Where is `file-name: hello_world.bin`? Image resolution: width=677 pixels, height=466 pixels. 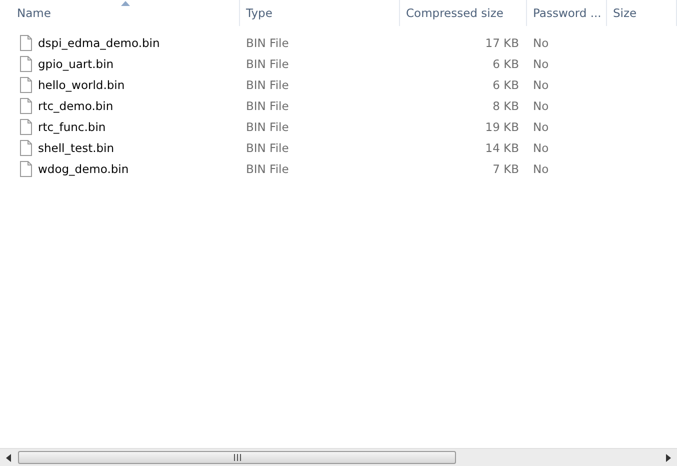
file-name: hello_world.bin is located at coordinates (81, 85).